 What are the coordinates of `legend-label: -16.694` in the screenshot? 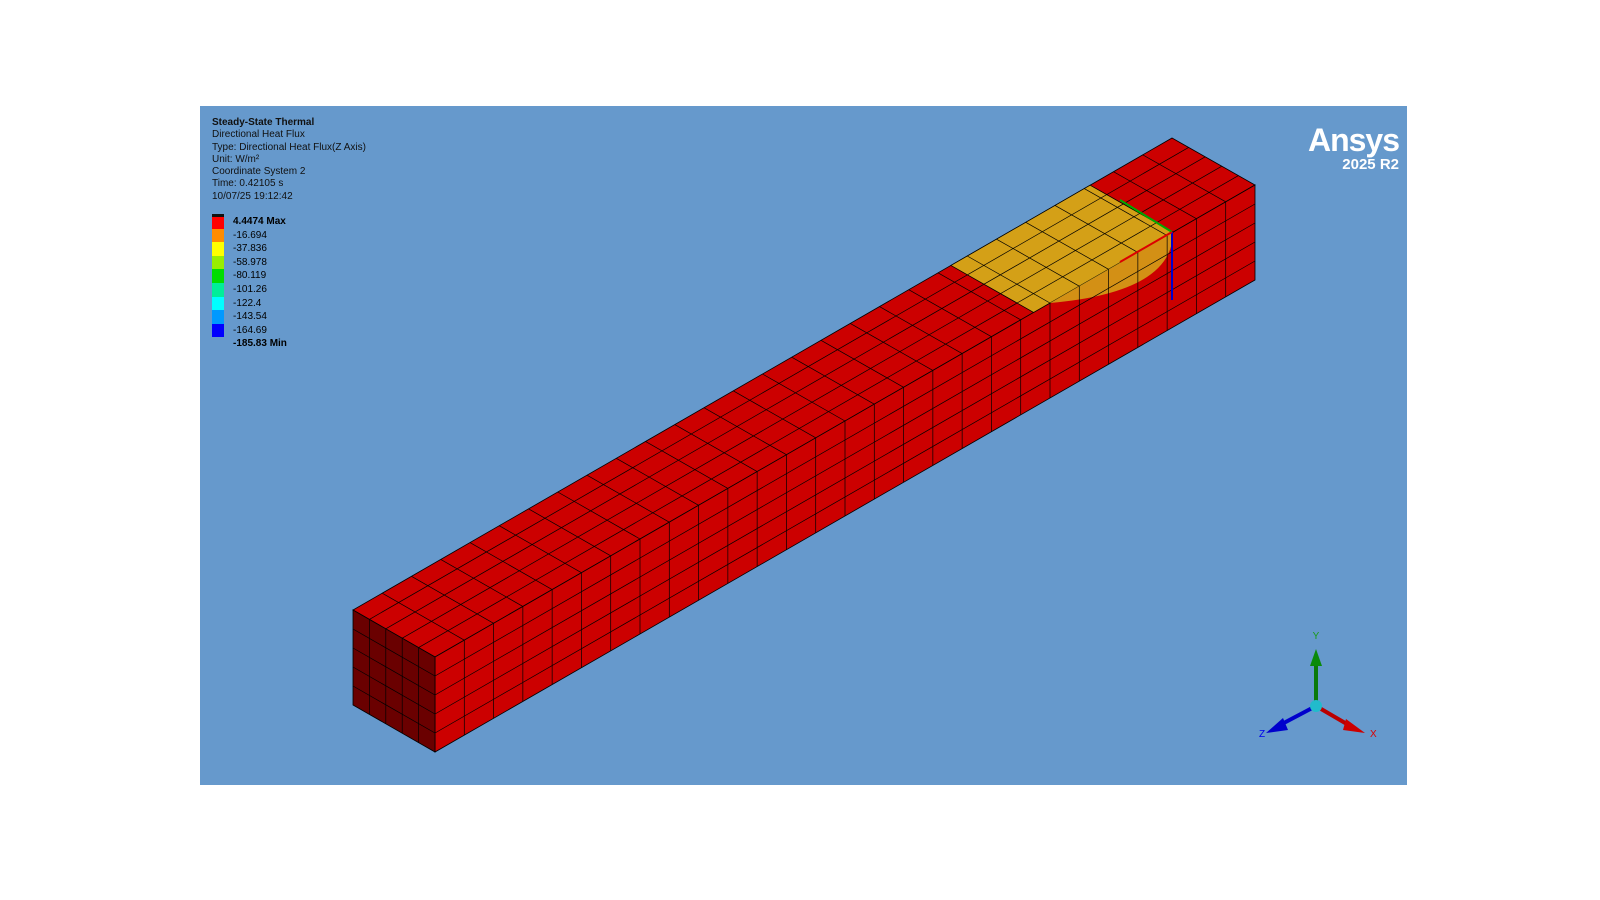 It's located at (250, 235).